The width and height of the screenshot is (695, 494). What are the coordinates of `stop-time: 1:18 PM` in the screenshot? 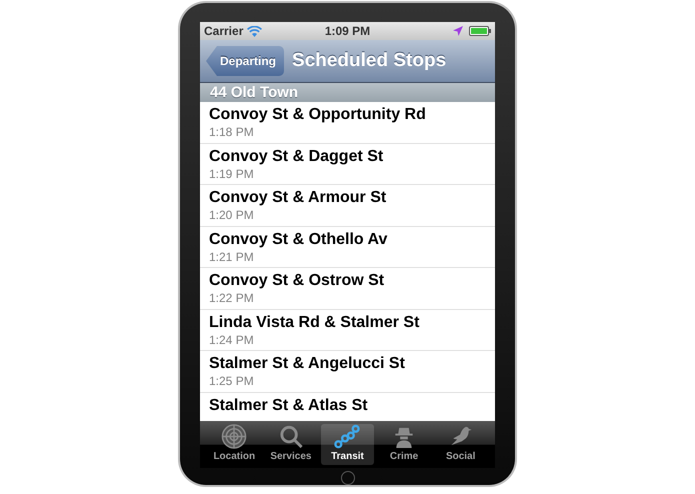 It's located at (232, 132).